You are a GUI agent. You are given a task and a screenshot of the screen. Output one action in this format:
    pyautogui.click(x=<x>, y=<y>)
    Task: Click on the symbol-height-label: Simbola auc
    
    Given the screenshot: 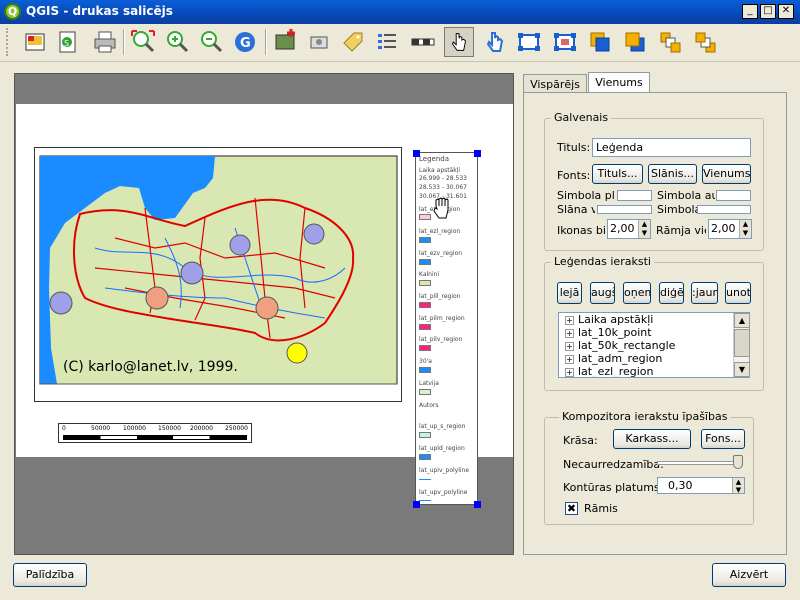 What is the action you would take?
    pyautogui.click(x=686, y=195)
    